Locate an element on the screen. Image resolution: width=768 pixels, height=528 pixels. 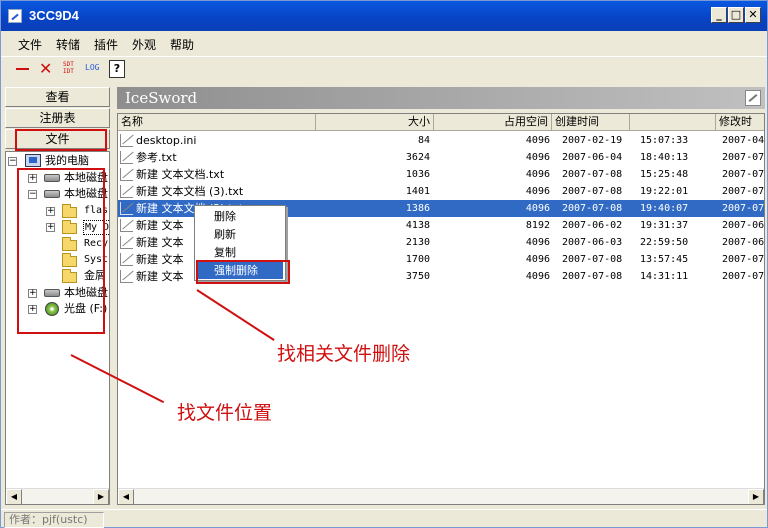
file-created-date: 2007-06-03 is located at coordinates (592, 242).